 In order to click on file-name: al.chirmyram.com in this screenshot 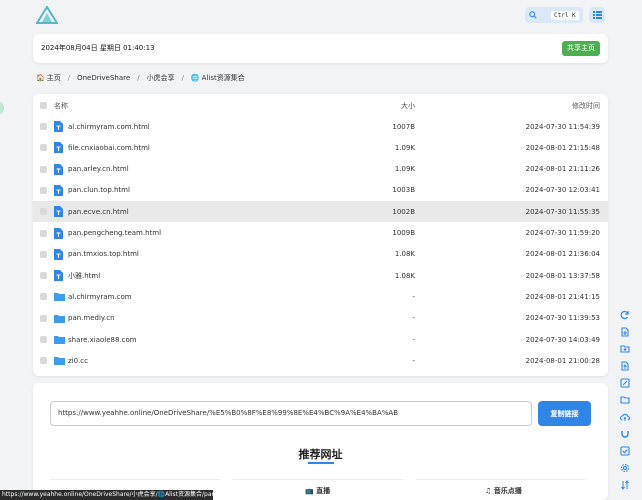, I will do `click(100, 297)`.